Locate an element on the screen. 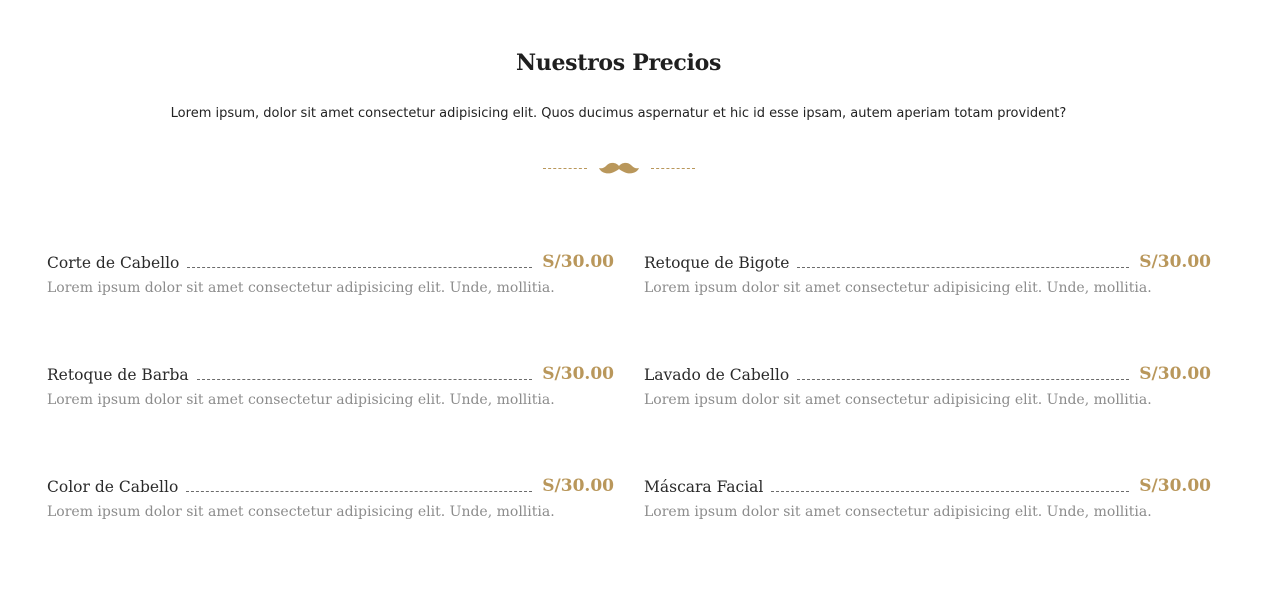 Image resolution: width=1271 pixels, height=606 pixels. divider-dash-left is located at coordinates (565, 168).